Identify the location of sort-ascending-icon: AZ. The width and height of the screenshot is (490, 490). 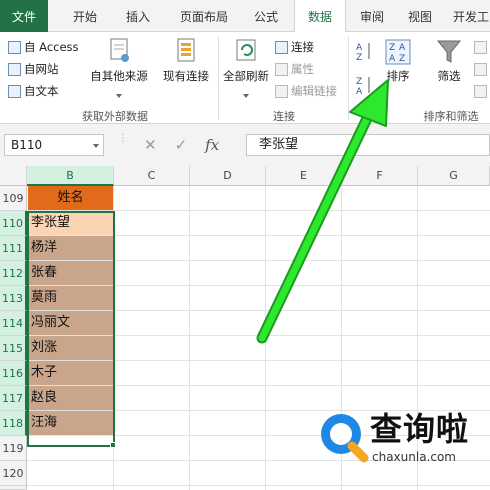
(363, 53).